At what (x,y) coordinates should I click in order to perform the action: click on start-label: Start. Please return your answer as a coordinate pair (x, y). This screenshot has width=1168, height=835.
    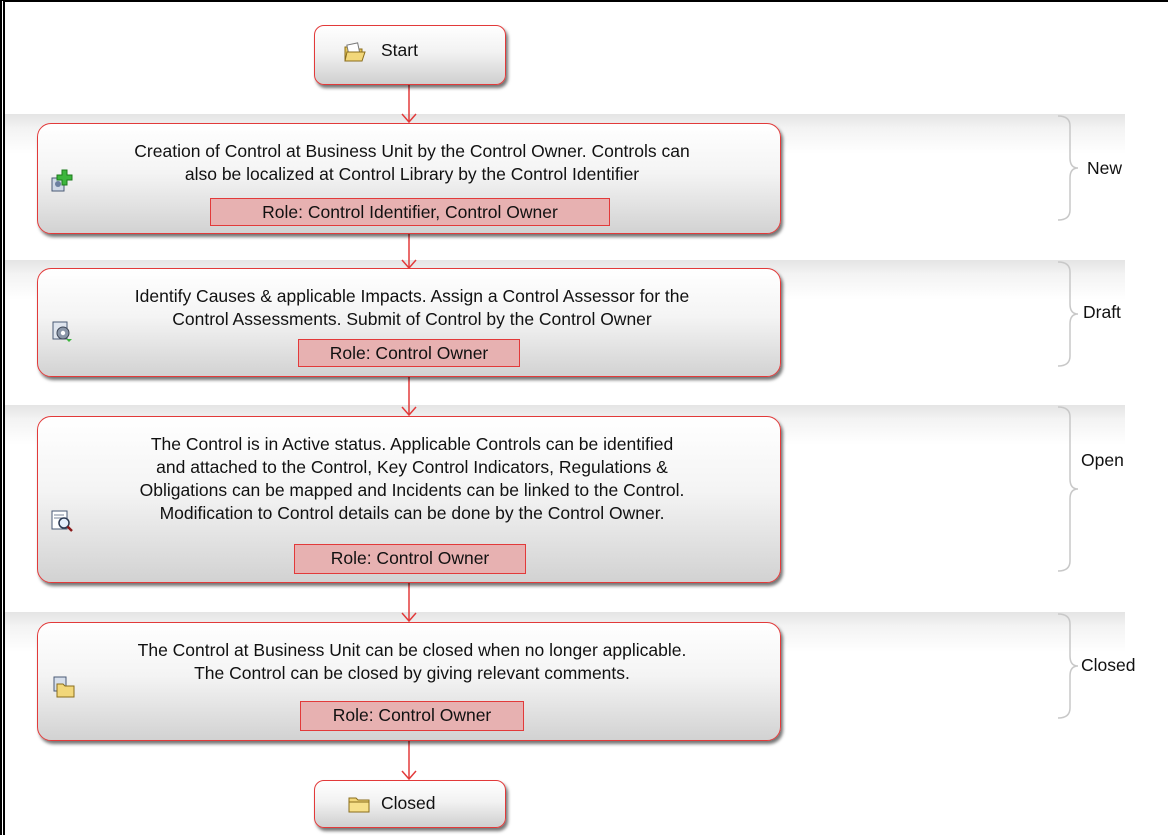
    Looking at the image, I should click on (399, 50).